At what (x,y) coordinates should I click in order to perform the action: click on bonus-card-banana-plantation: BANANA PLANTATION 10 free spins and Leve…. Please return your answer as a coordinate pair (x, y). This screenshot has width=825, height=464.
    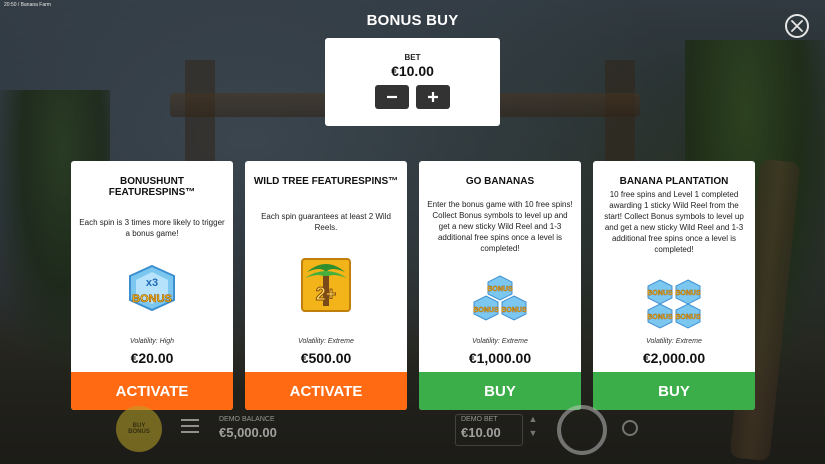
    Looking at the image, I should click on (674, 285).